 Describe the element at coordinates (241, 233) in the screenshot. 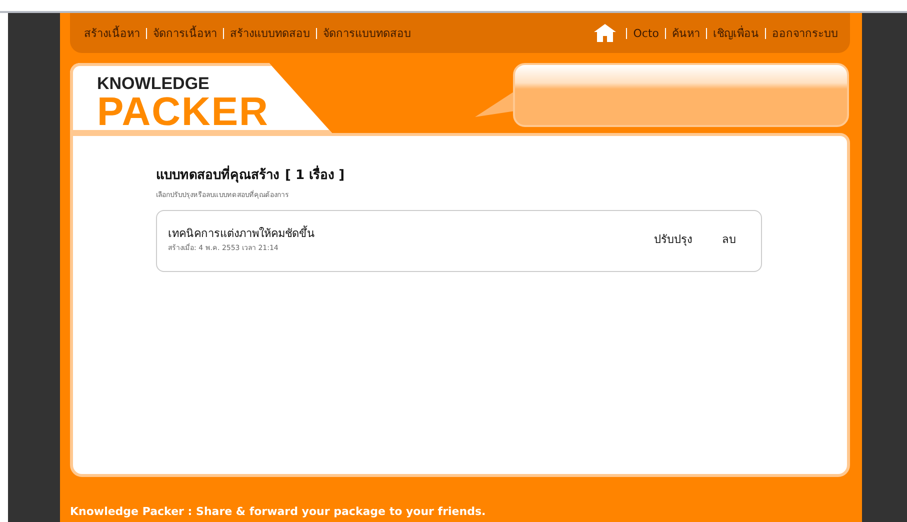

I see `quiz-title: เทคนิคการแต่งภาพให้คมชัดขึ้น` at that location.